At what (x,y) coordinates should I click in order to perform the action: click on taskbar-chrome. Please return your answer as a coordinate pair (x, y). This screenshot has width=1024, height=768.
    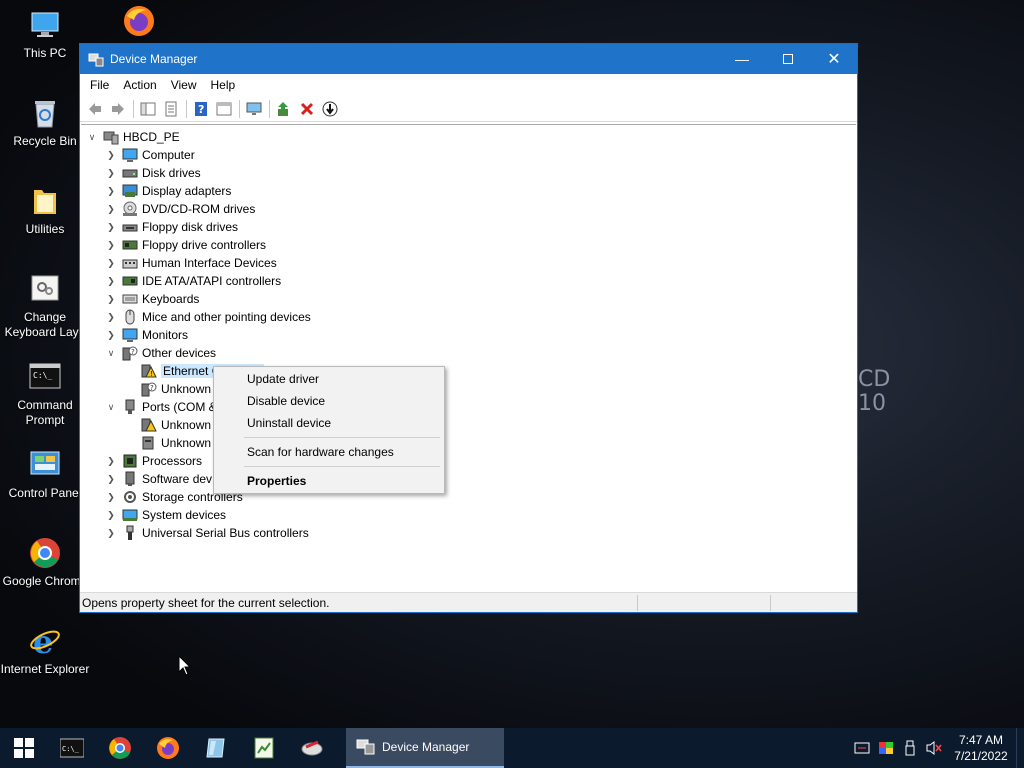
    Looking at the image, I should click on (120, 748).